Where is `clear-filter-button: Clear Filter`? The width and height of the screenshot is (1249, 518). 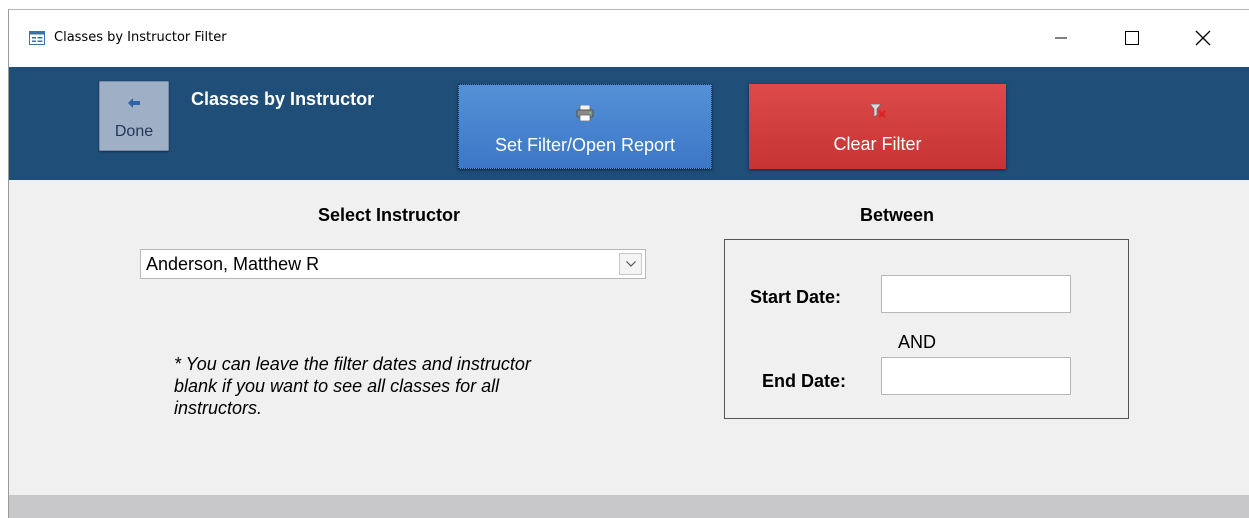 clear-filter-button: Clear Filter is located at coordinates (877, 126).